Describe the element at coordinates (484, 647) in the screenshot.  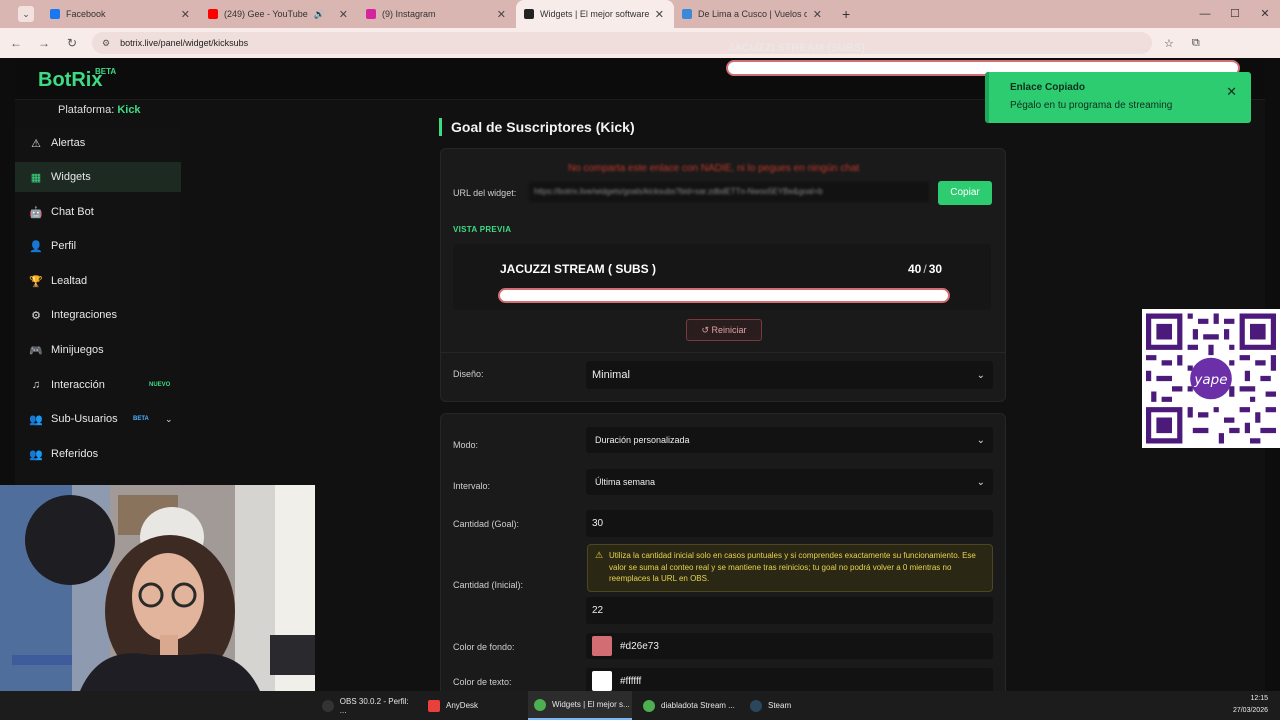
I see `bg-color-label: Color de fondo:` at that location.